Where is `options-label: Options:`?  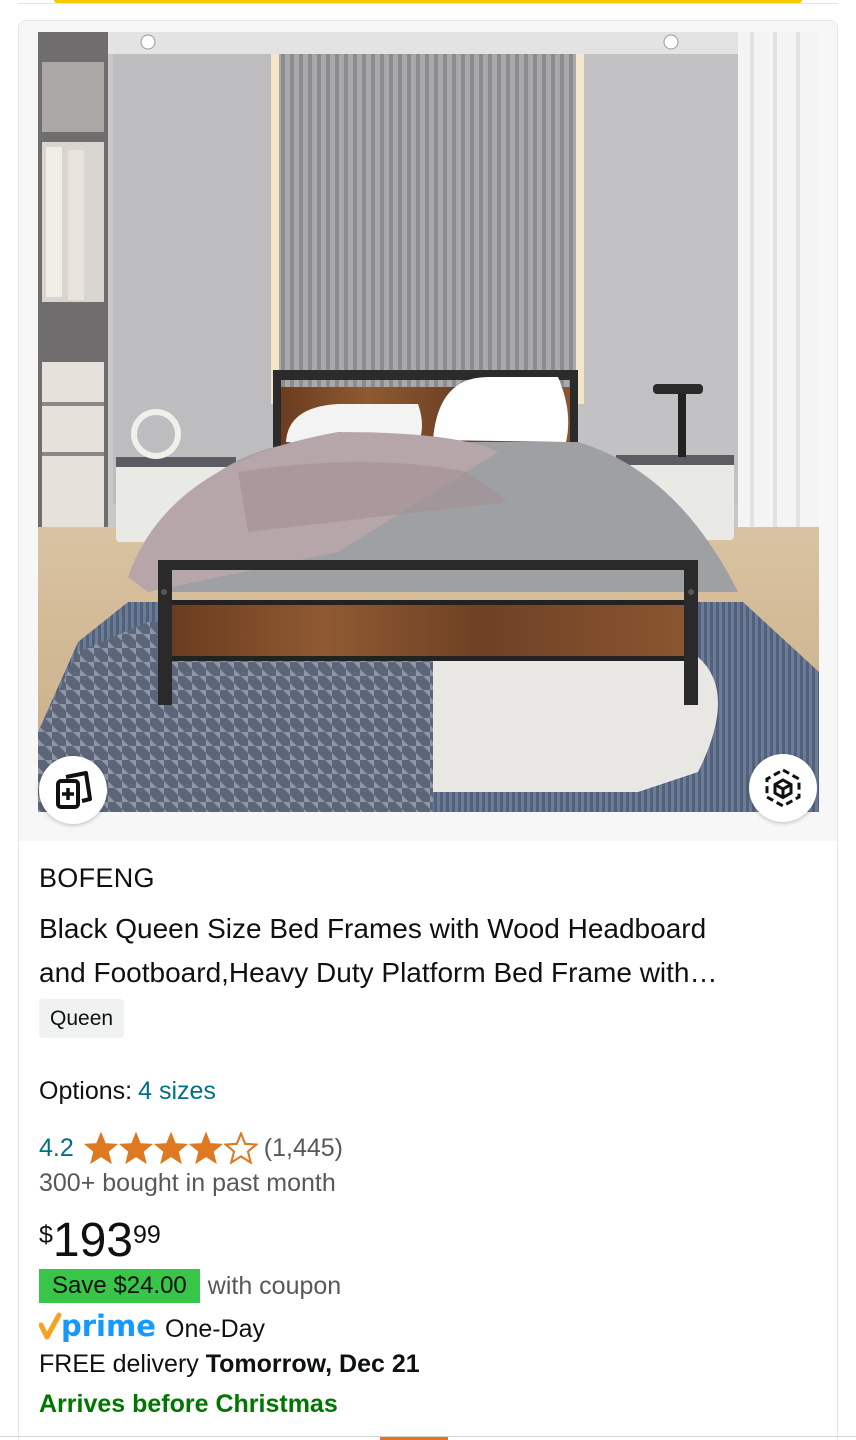
options-label: Options: is located at coordinates (86, 1091).